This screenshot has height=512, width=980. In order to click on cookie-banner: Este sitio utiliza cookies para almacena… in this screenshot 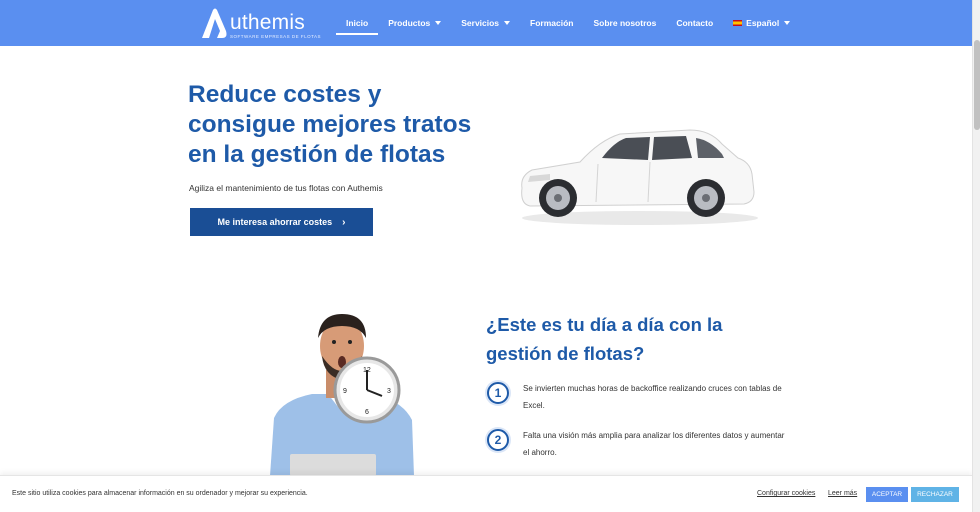, I will do `click(486, 493)`.